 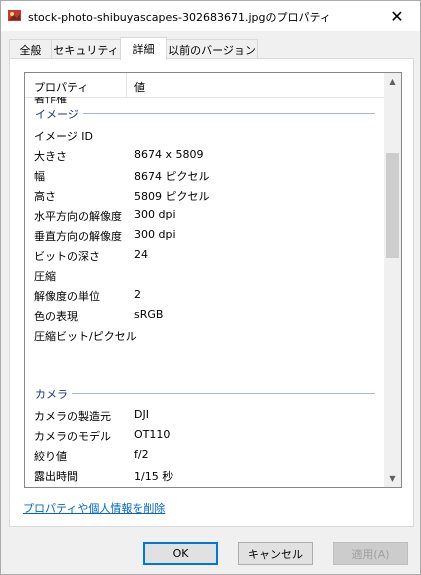 I want to click on apply-button: 適用(A), so click(x=370, y=553).